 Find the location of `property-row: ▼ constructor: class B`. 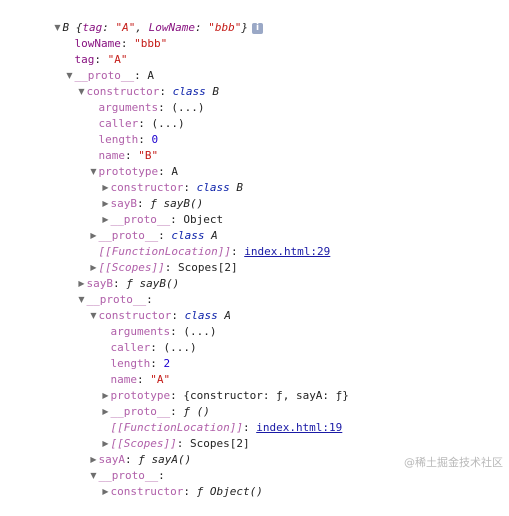

property-row: ▼ constructor: class B is located at coordinates (254, 83).